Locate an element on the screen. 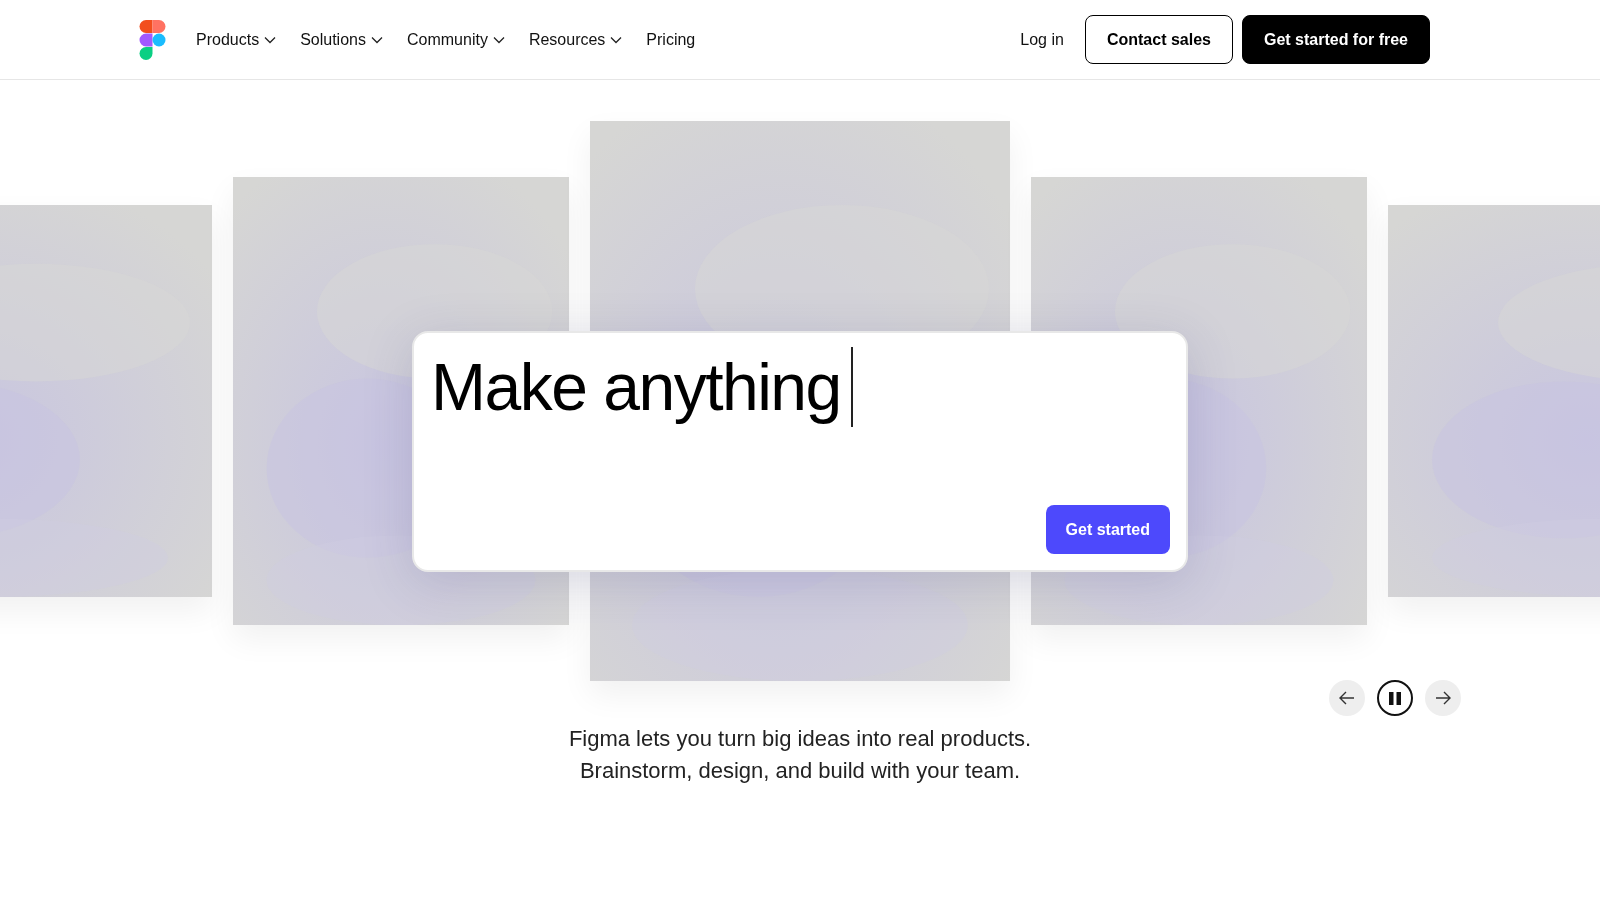 This screenshot has width=1600, height=900. next-button is located at coordinates (1443, 698).